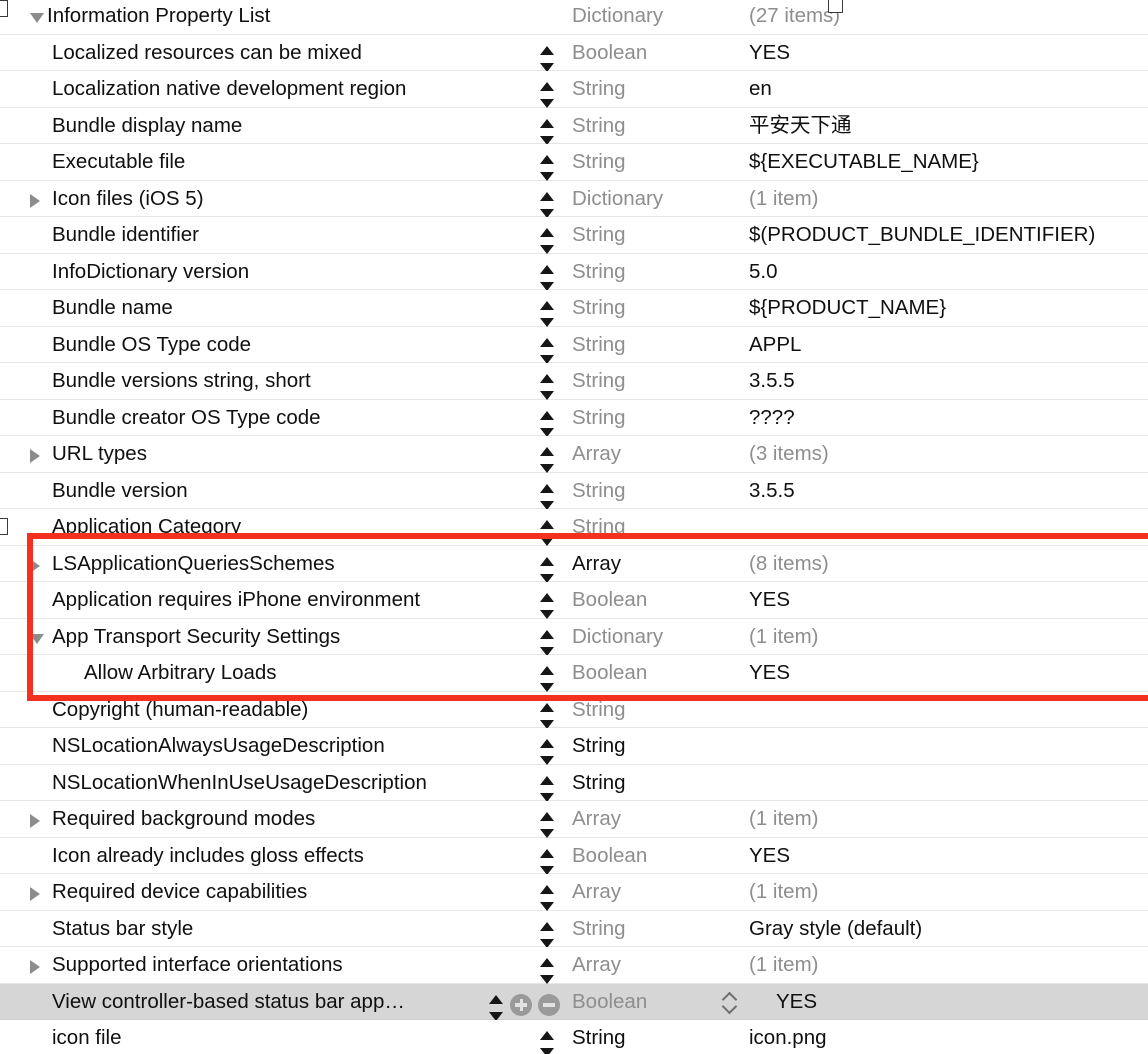 Image resolution: width=1148 pixels, height=1054 pixels. What do you see at coordinates (235, 710) in the screenshot?
I see `row-key-cell: Copyright (human-readable)` at bounding box center [235, 710].